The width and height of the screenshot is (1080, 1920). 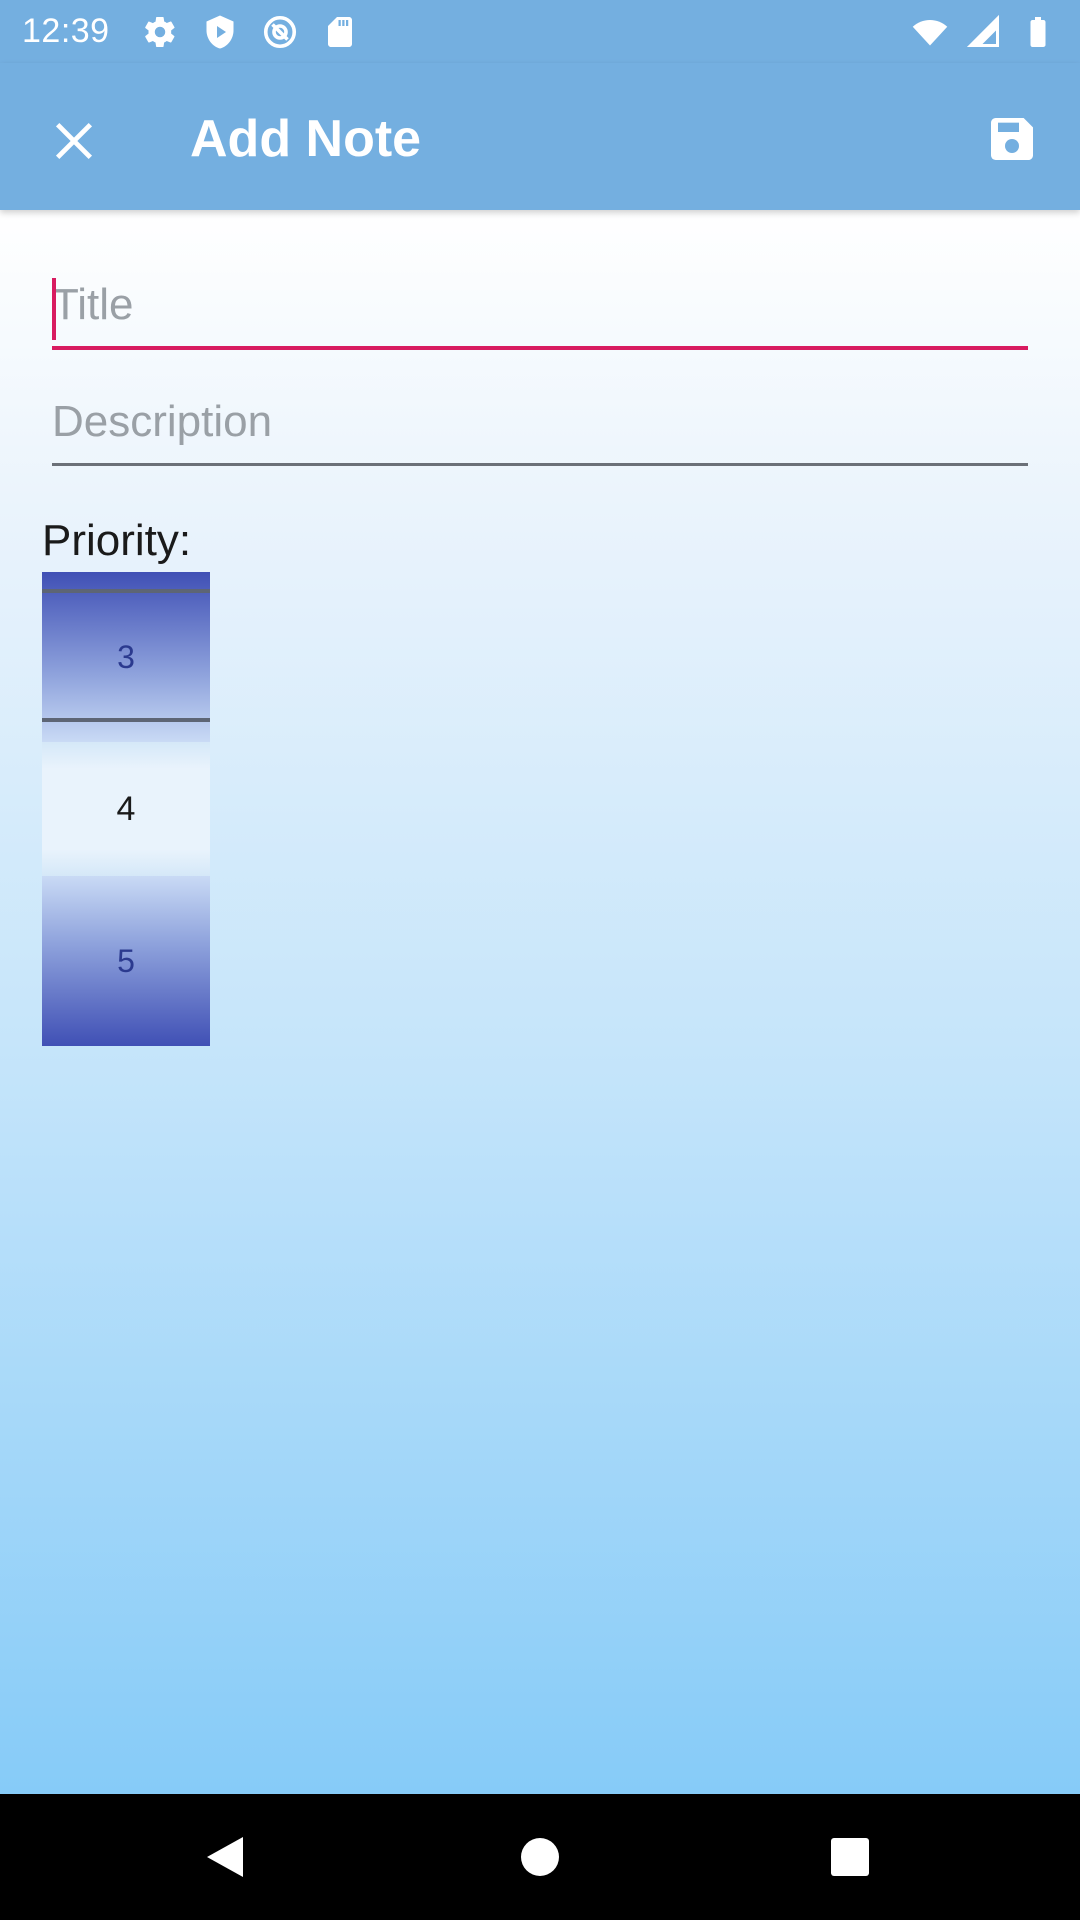 I want to click on save-icon, so click(x=1012, y=139).